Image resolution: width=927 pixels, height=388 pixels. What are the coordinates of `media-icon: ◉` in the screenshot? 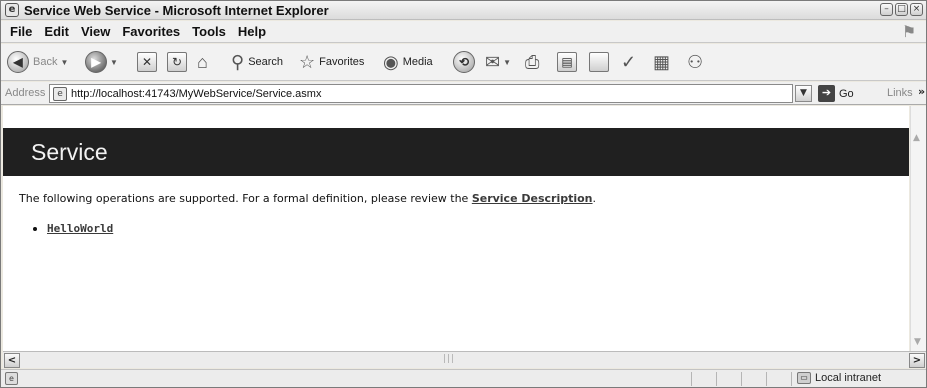 It's located at (391, 62).